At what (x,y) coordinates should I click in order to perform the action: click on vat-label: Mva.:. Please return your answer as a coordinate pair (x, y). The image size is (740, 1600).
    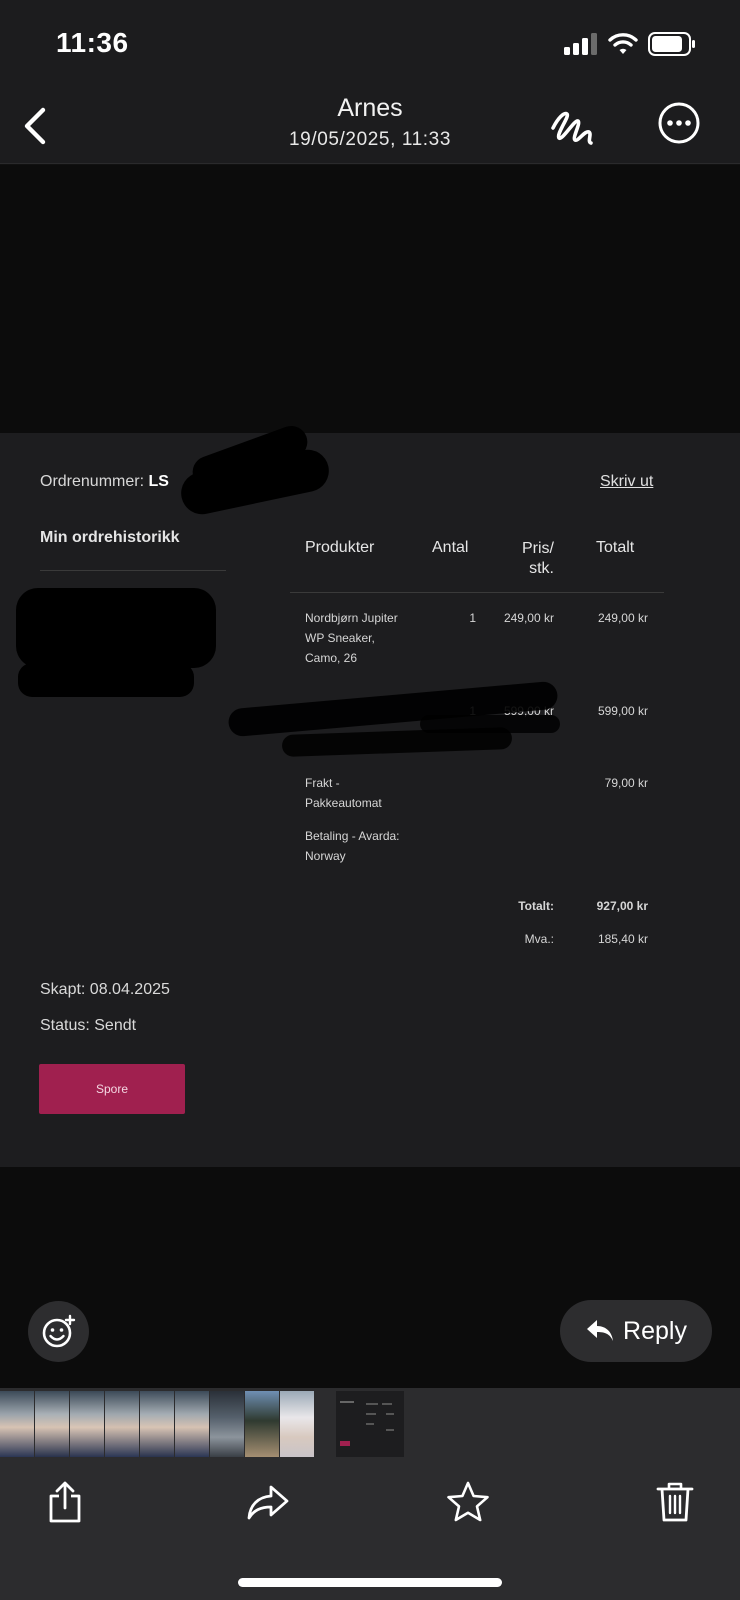
    Looking at the image, I should click on (539, 939).